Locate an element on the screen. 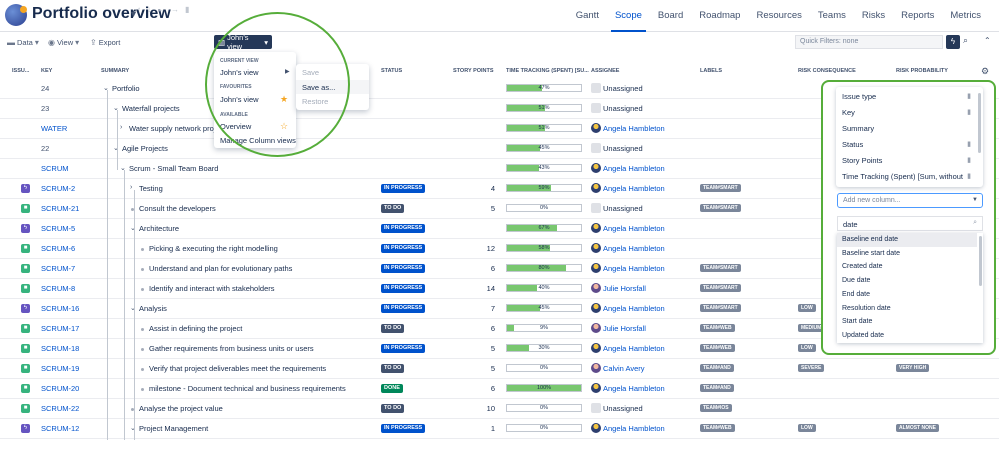  menu-item-manage-column-views: Manage Column views is located at coordinates (258, 140).